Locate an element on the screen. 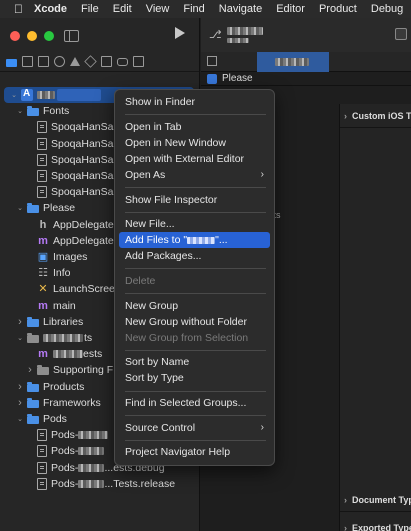  close-window-button is located at coordinates (15, 36).